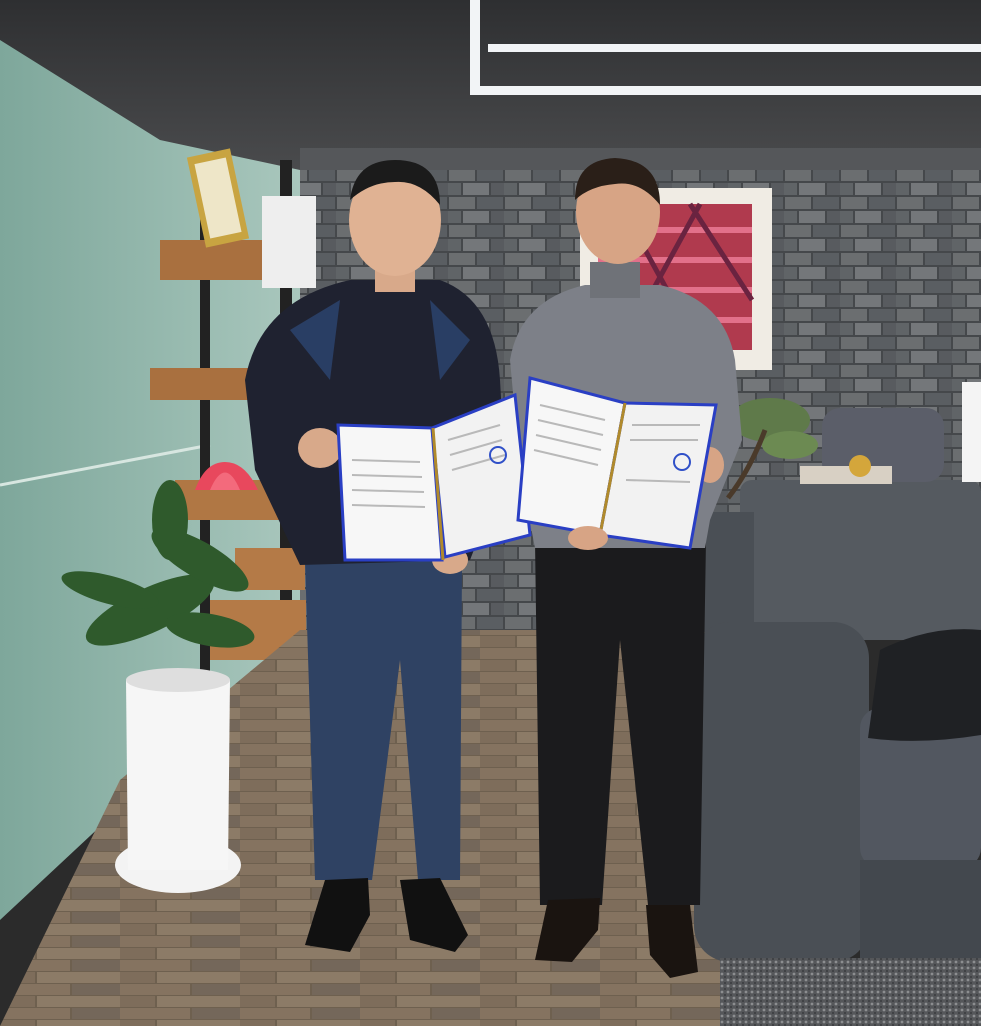 The width and height of the screenshot is (981, 1026). Describe the element at coordinates (850, 992) in the screenshot. I see `rug` at that location.